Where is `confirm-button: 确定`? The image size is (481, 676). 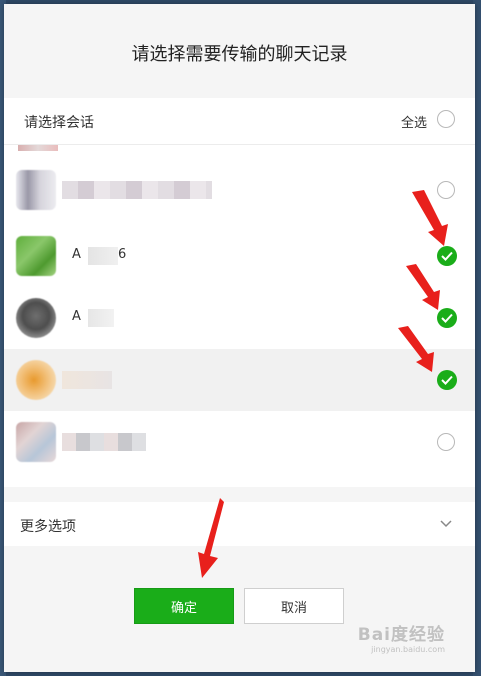 confirm-button: 确定 is located at coordinates (184, 606).